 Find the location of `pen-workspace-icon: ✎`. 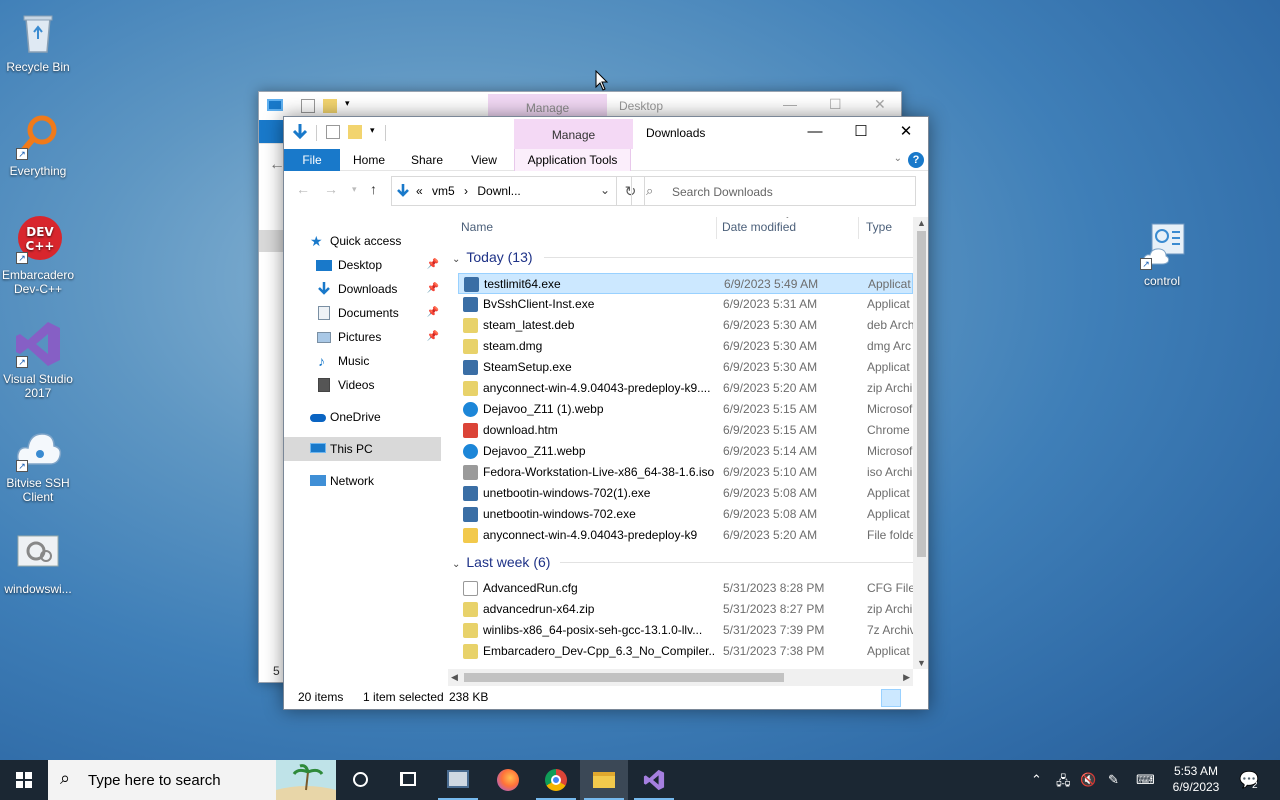

pen-workspace-icon: ✎ is located at coordinates (1113, 780).